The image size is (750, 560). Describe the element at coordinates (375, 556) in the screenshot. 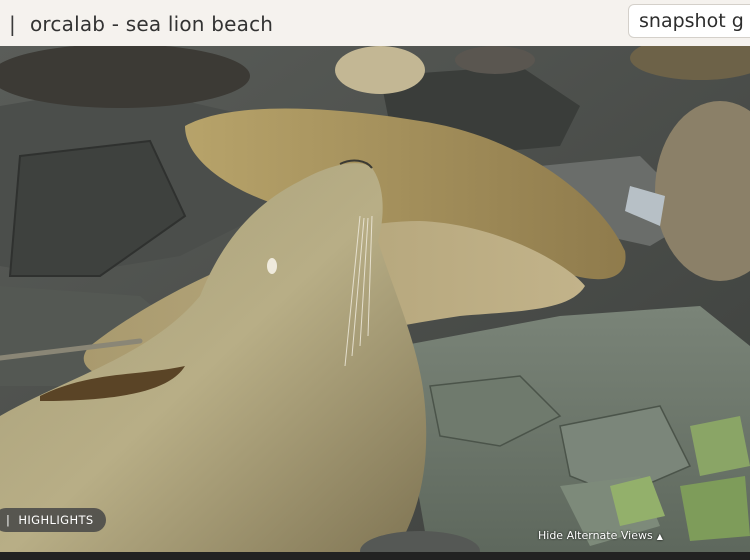

I see `player-bottom-strip` at that location.